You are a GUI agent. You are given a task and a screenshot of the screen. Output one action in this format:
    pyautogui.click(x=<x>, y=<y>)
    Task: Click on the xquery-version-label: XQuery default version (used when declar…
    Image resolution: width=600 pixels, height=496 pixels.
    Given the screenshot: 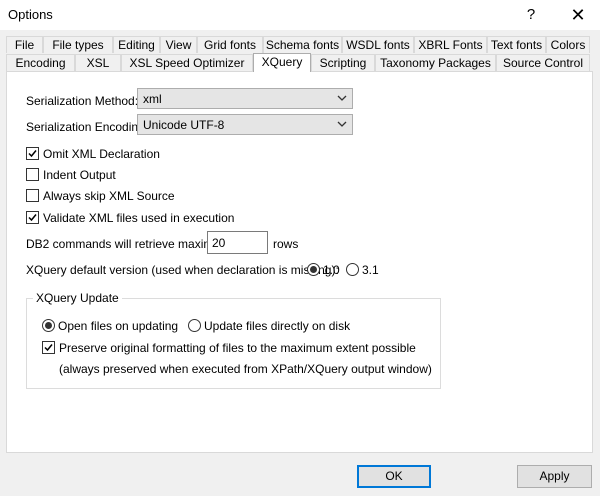 What is the action you would take?
    pyautogui.click(x=182, y=270)
    